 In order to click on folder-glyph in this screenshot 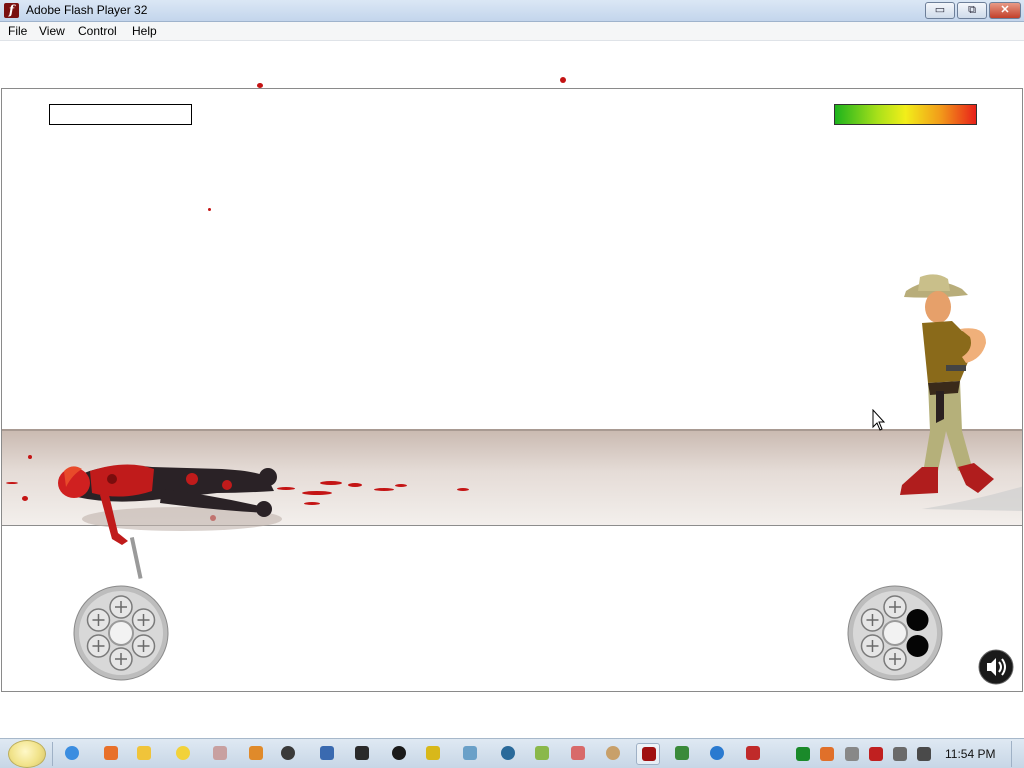, I will do `click(144, 753)`.